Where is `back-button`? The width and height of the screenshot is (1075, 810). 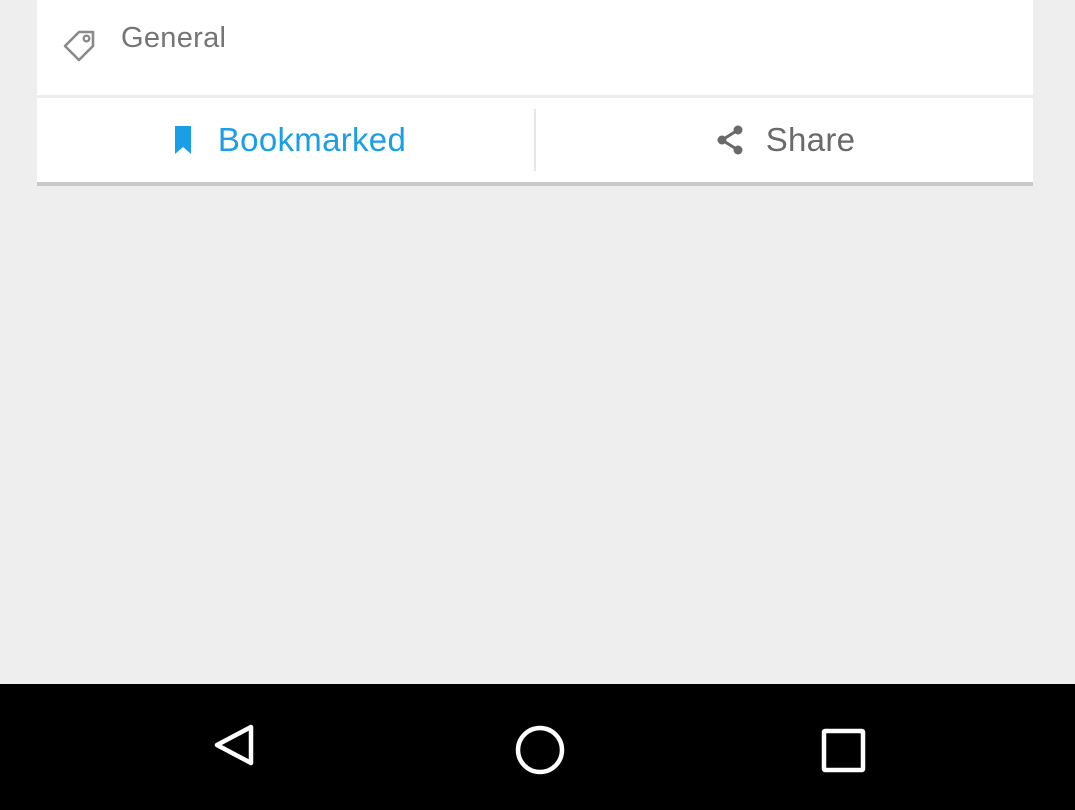
back-button is located at coordinates (232, 747).